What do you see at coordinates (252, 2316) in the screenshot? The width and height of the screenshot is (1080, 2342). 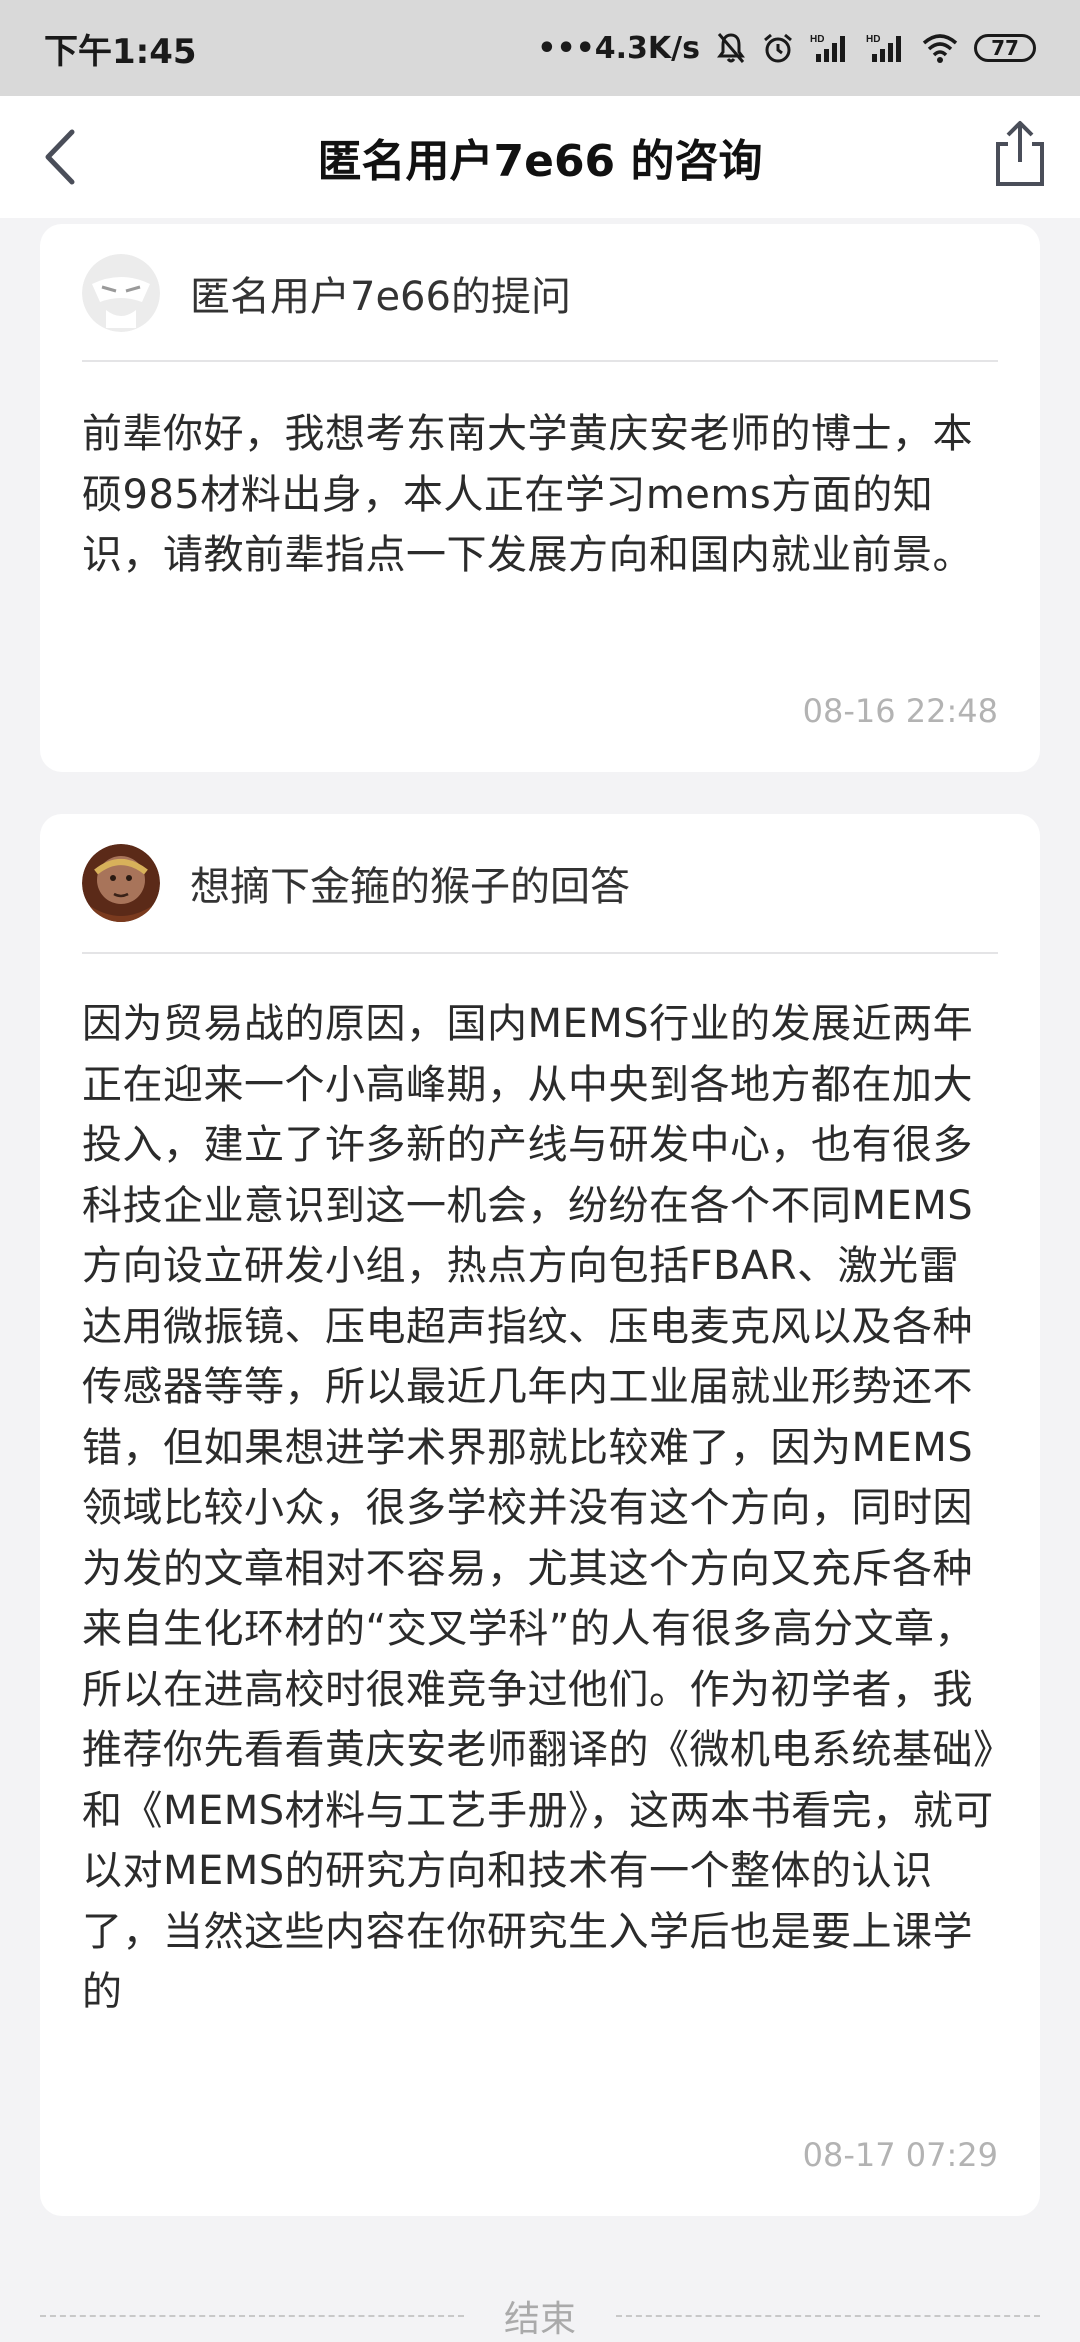 I see `dashed-line-left` at bounding box center [252, 2316].